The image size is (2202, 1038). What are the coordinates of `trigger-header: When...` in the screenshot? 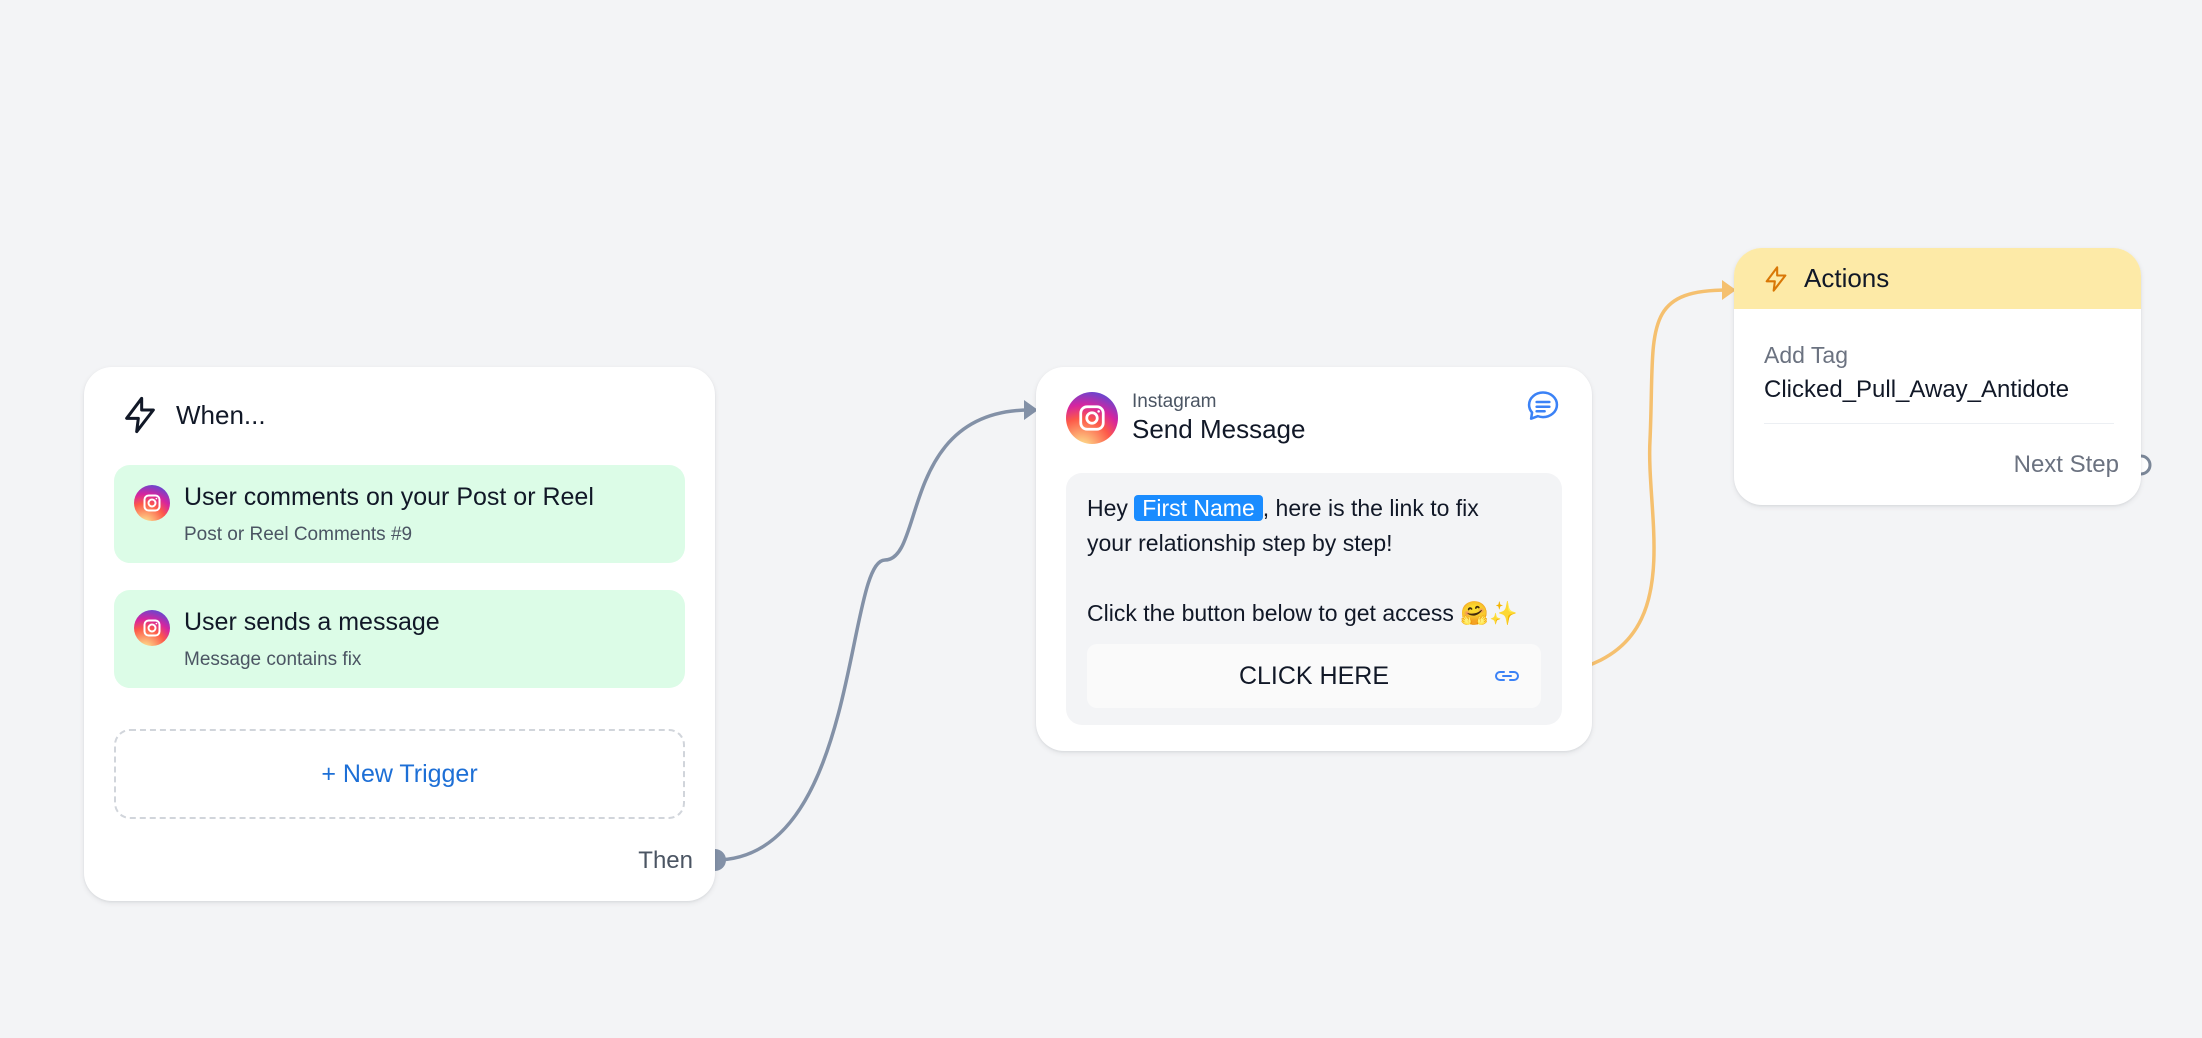 It's located at (193, 415).